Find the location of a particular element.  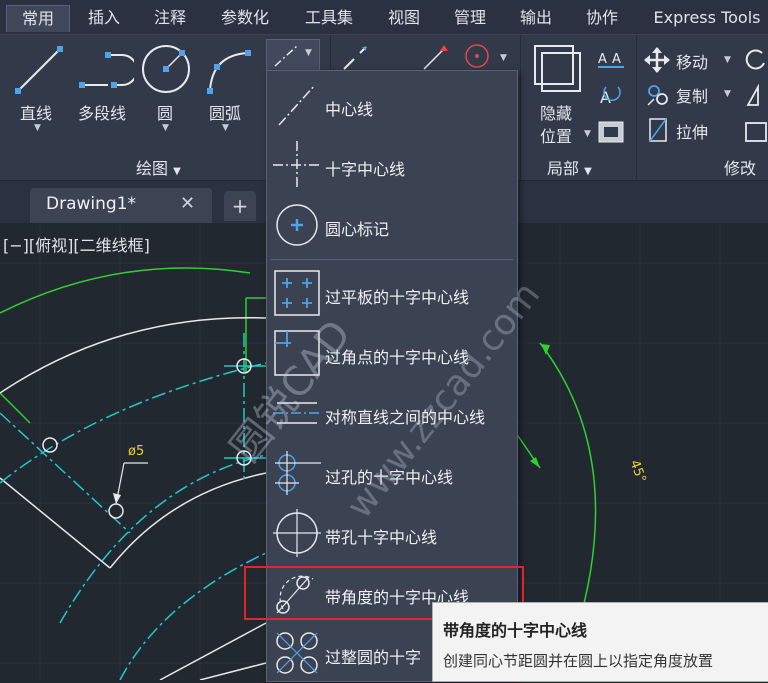

text-align-icon: A A is located at coordinates (611, 59).